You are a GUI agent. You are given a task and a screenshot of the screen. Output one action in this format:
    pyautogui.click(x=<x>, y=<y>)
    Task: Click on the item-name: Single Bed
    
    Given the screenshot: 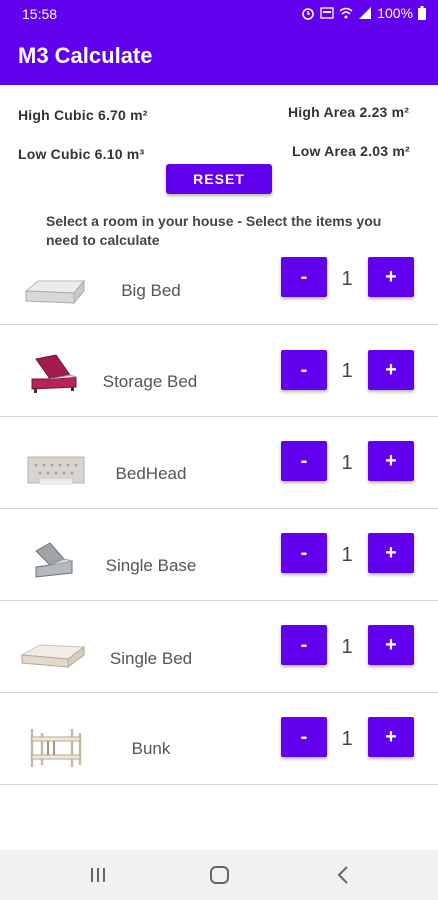 What is the action you would take?
    pyautogui.click(x=151, y=658)
    